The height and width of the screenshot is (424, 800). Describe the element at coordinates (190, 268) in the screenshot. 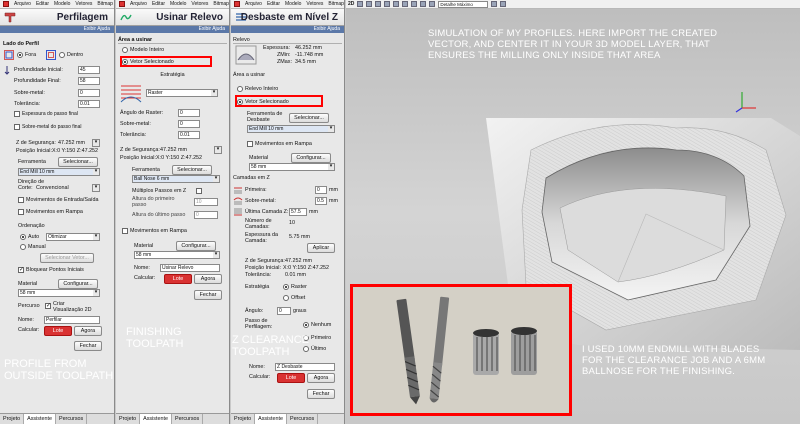

I see `name-input: Usinar Relevo` at that location.